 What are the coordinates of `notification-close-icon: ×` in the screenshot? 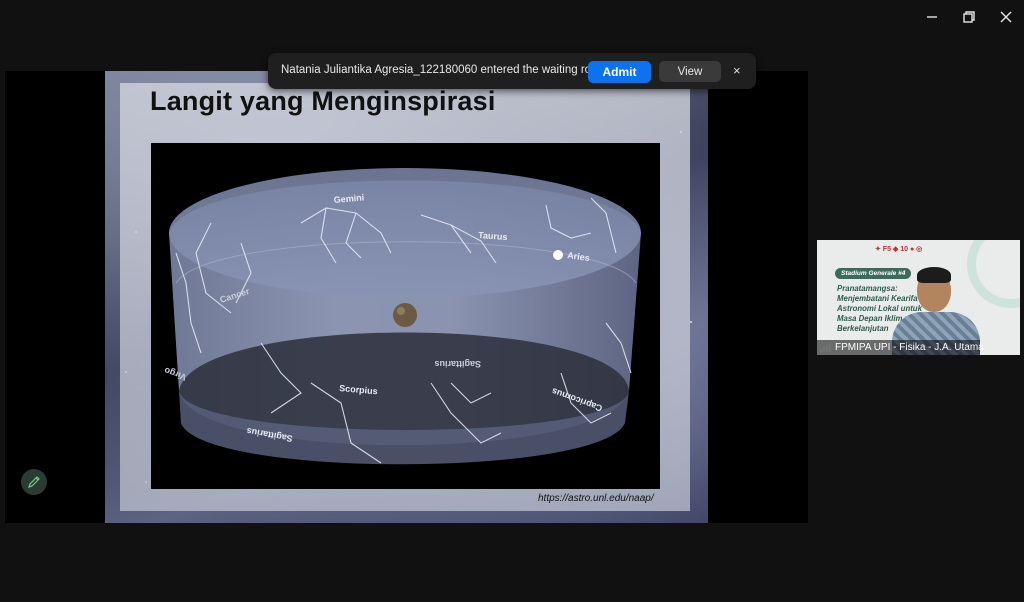 It's located at (737, 70).